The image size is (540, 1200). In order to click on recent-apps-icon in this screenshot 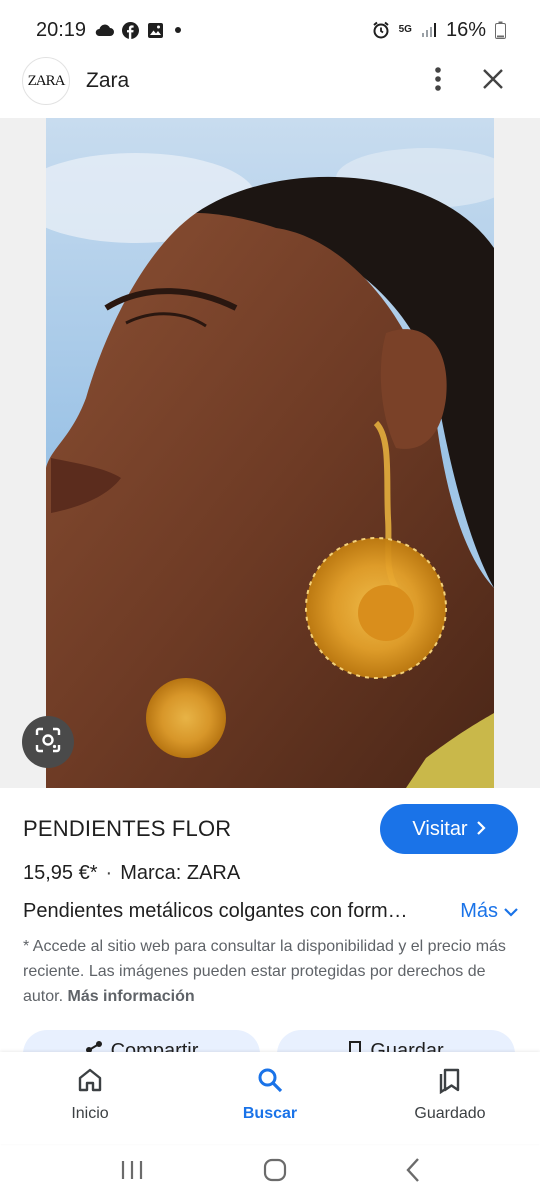, I will do `click(132, 1172)`.